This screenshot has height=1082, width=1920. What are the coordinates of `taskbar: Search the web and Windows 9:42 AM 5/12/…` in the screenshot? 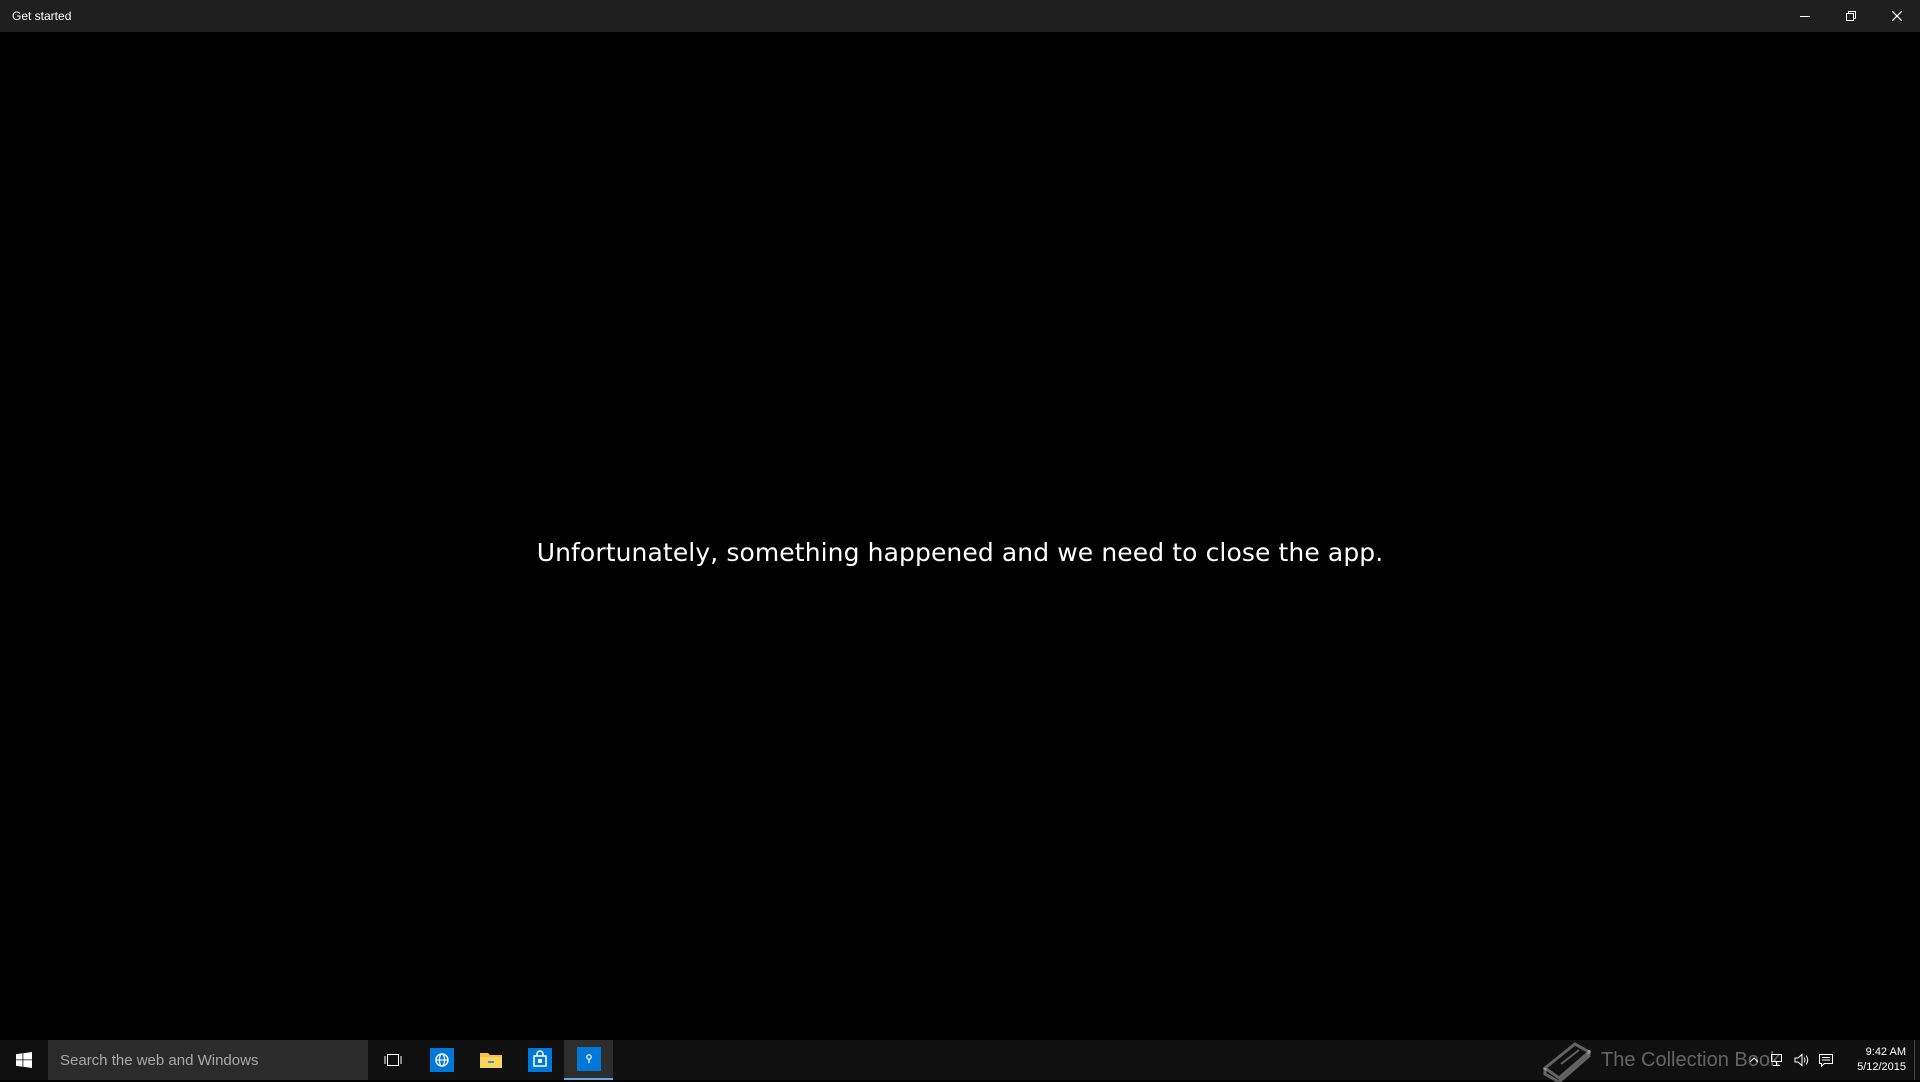 It's located at (960, 1061).